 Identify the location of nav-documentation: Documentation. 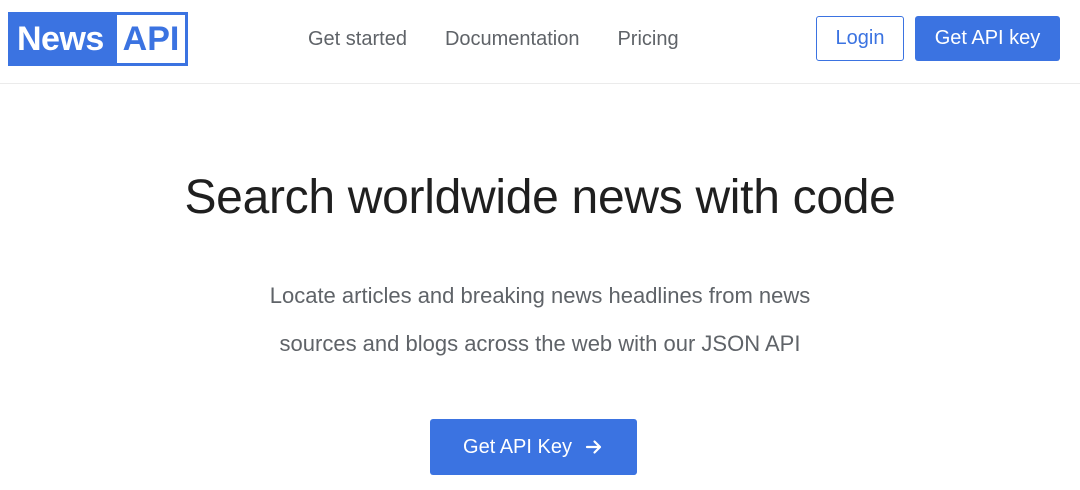
(512, 39).